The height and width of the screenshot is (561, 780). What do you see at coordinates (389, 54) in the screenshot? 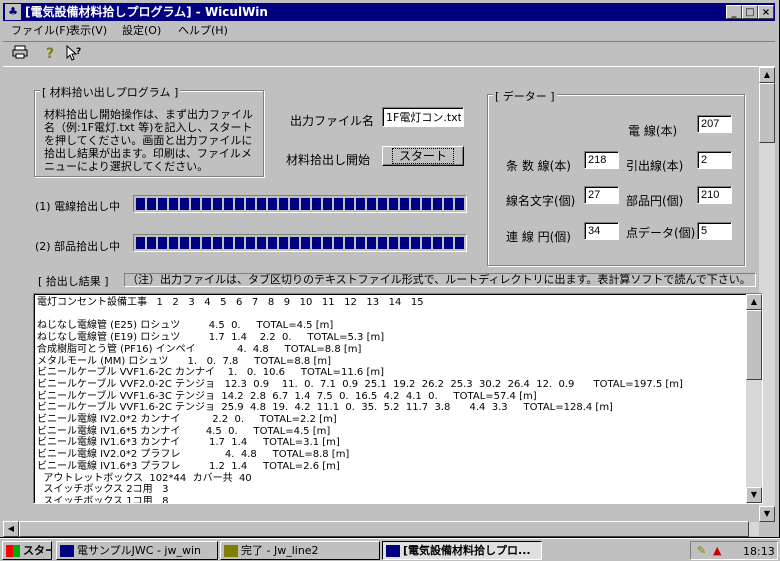
I see `toolbar: ? ?` at bounding box center [389, 54].